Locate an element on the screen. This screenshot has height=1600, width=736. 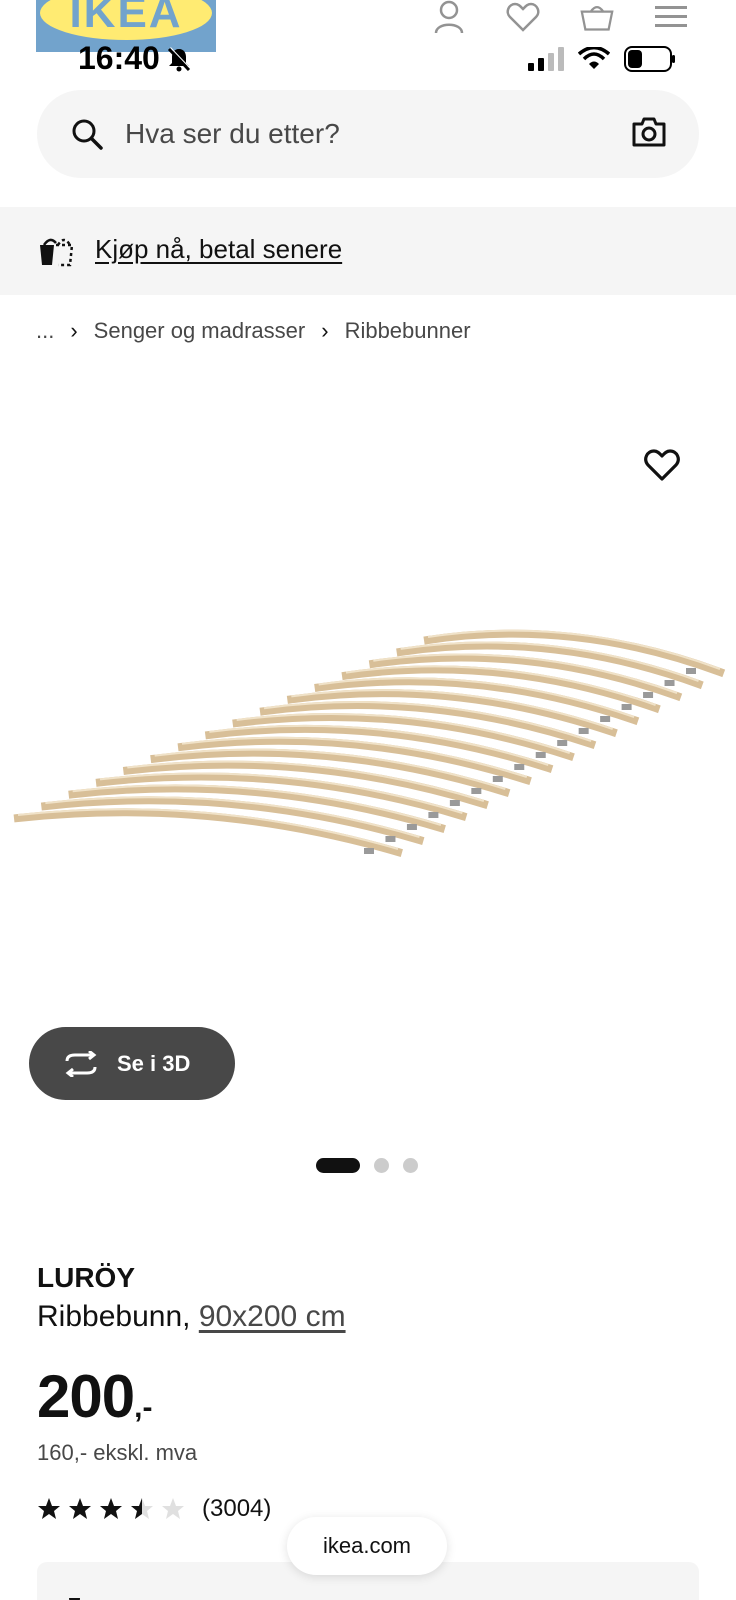
review-count: (3004) is located at coordinates (236, 1509).